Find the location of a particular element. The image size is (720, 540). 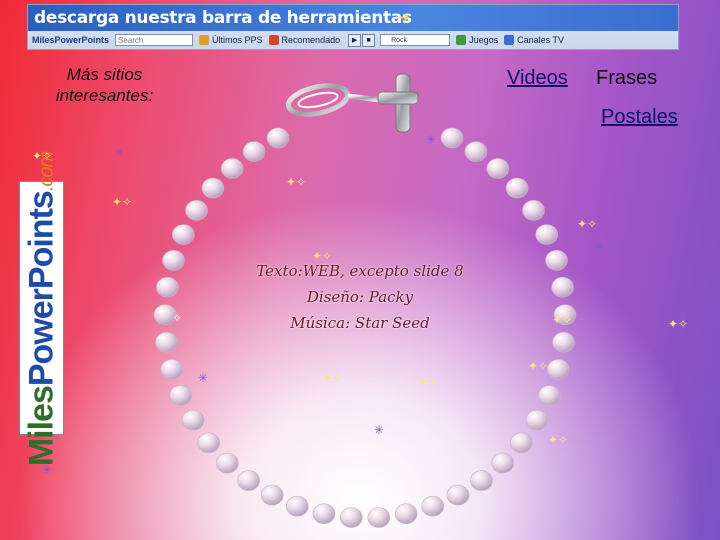

toolbar-logo: MilesPowerPoints is located at coordinates (70, 40).